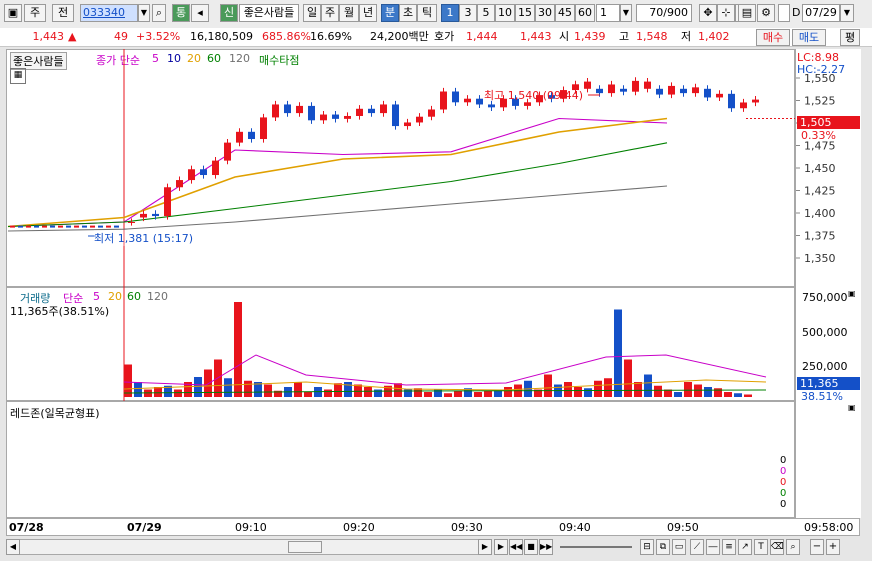  What do you see at coordinates (821, 13) in the screenshot?
I see `date-input: 07/29` at bounding box center [821, 13].